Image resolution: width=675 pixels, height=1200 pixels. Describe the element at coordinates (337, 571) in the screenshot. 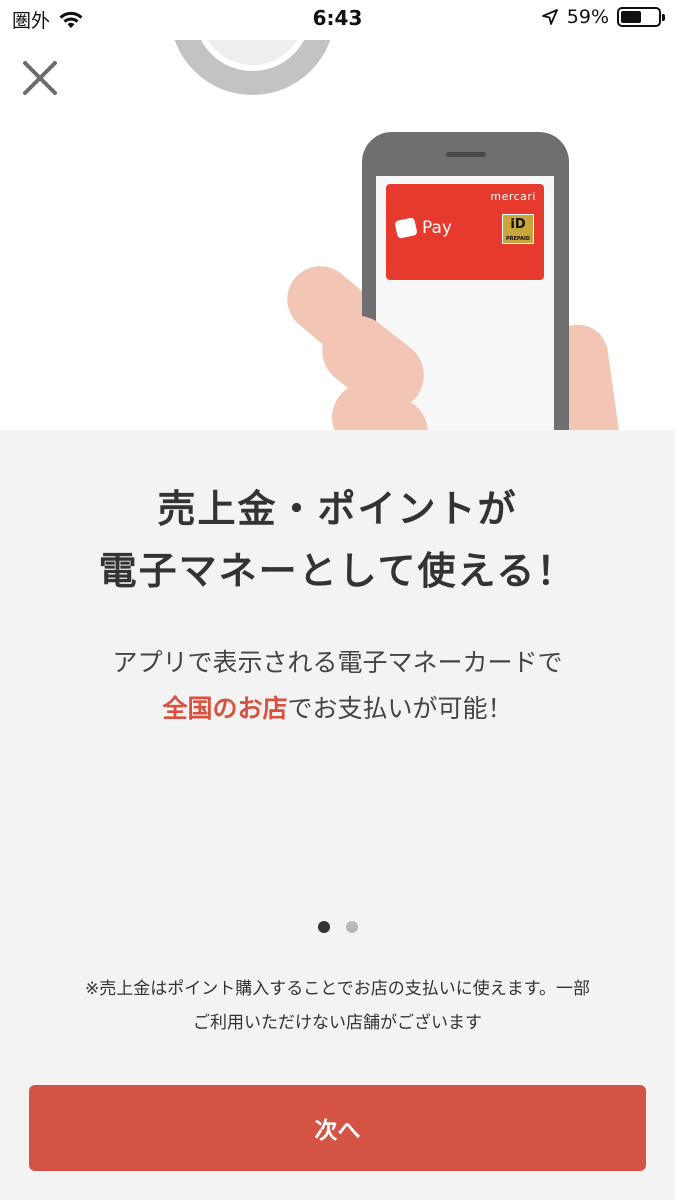

I see `headline-line2: 電子マネーとして使える！` at that location.